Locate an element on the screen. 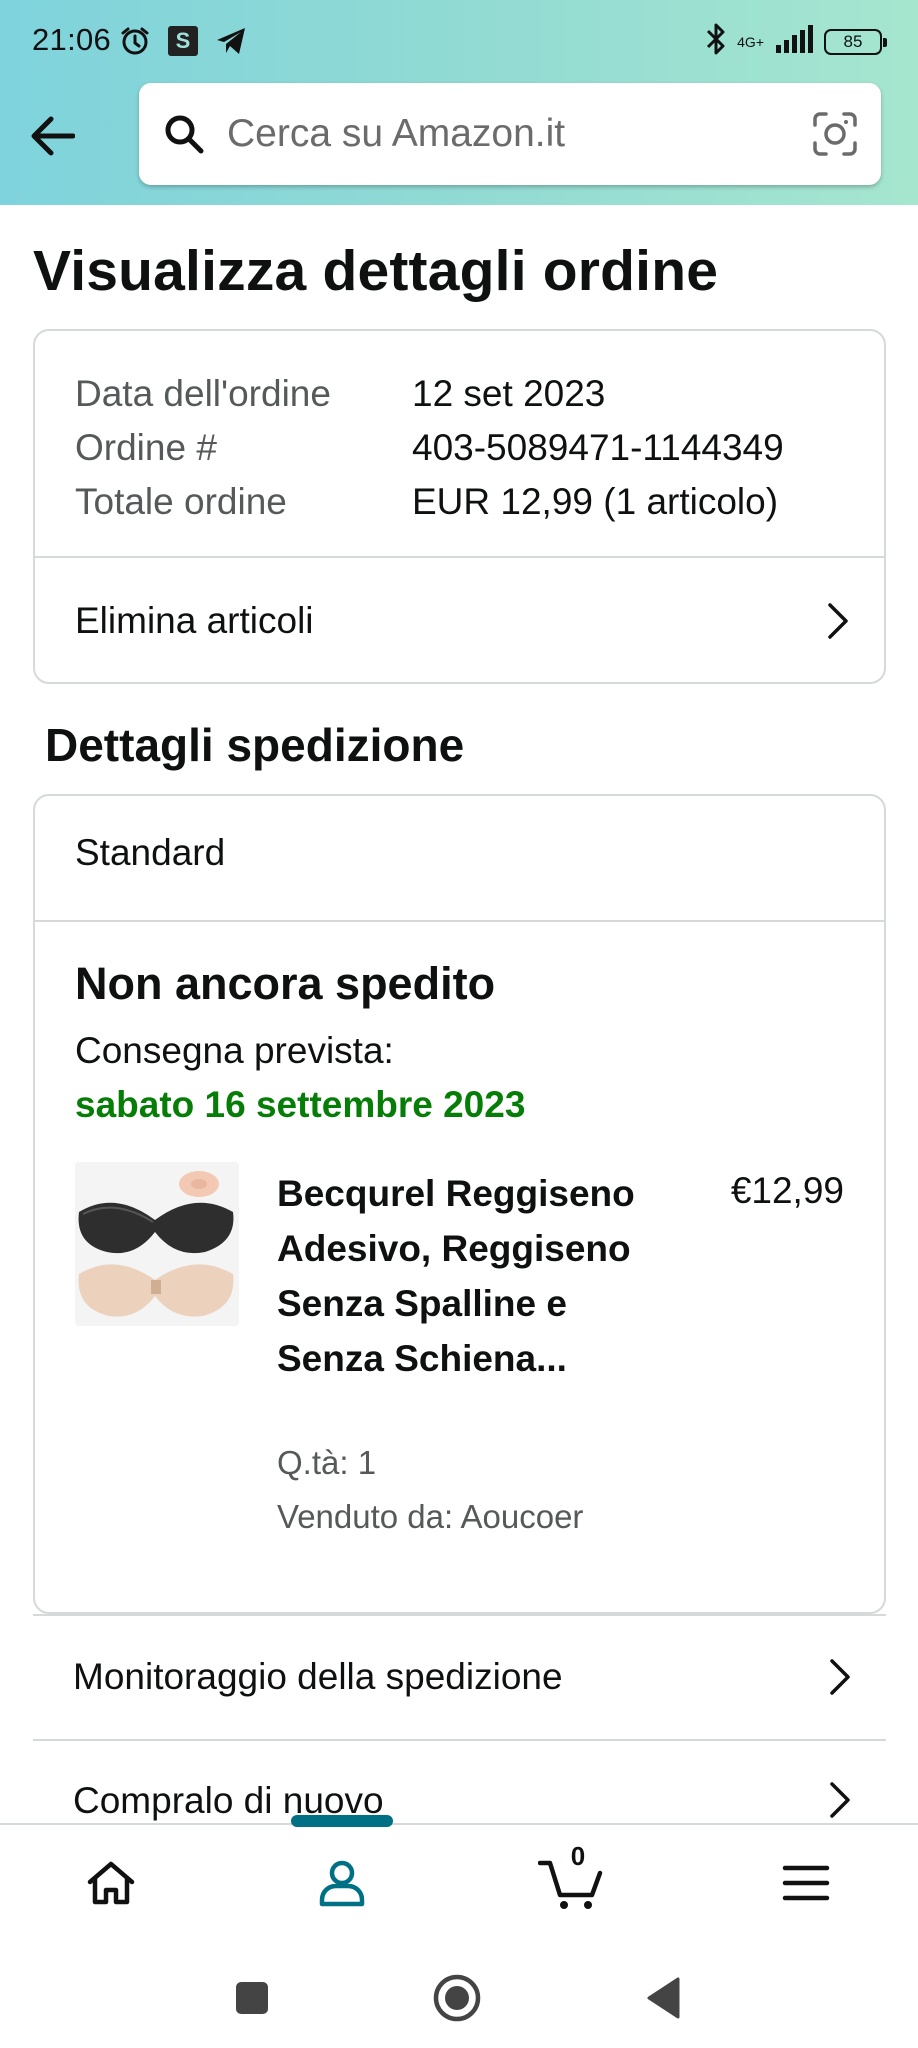  product-image is located at coordinates (157, 1244).